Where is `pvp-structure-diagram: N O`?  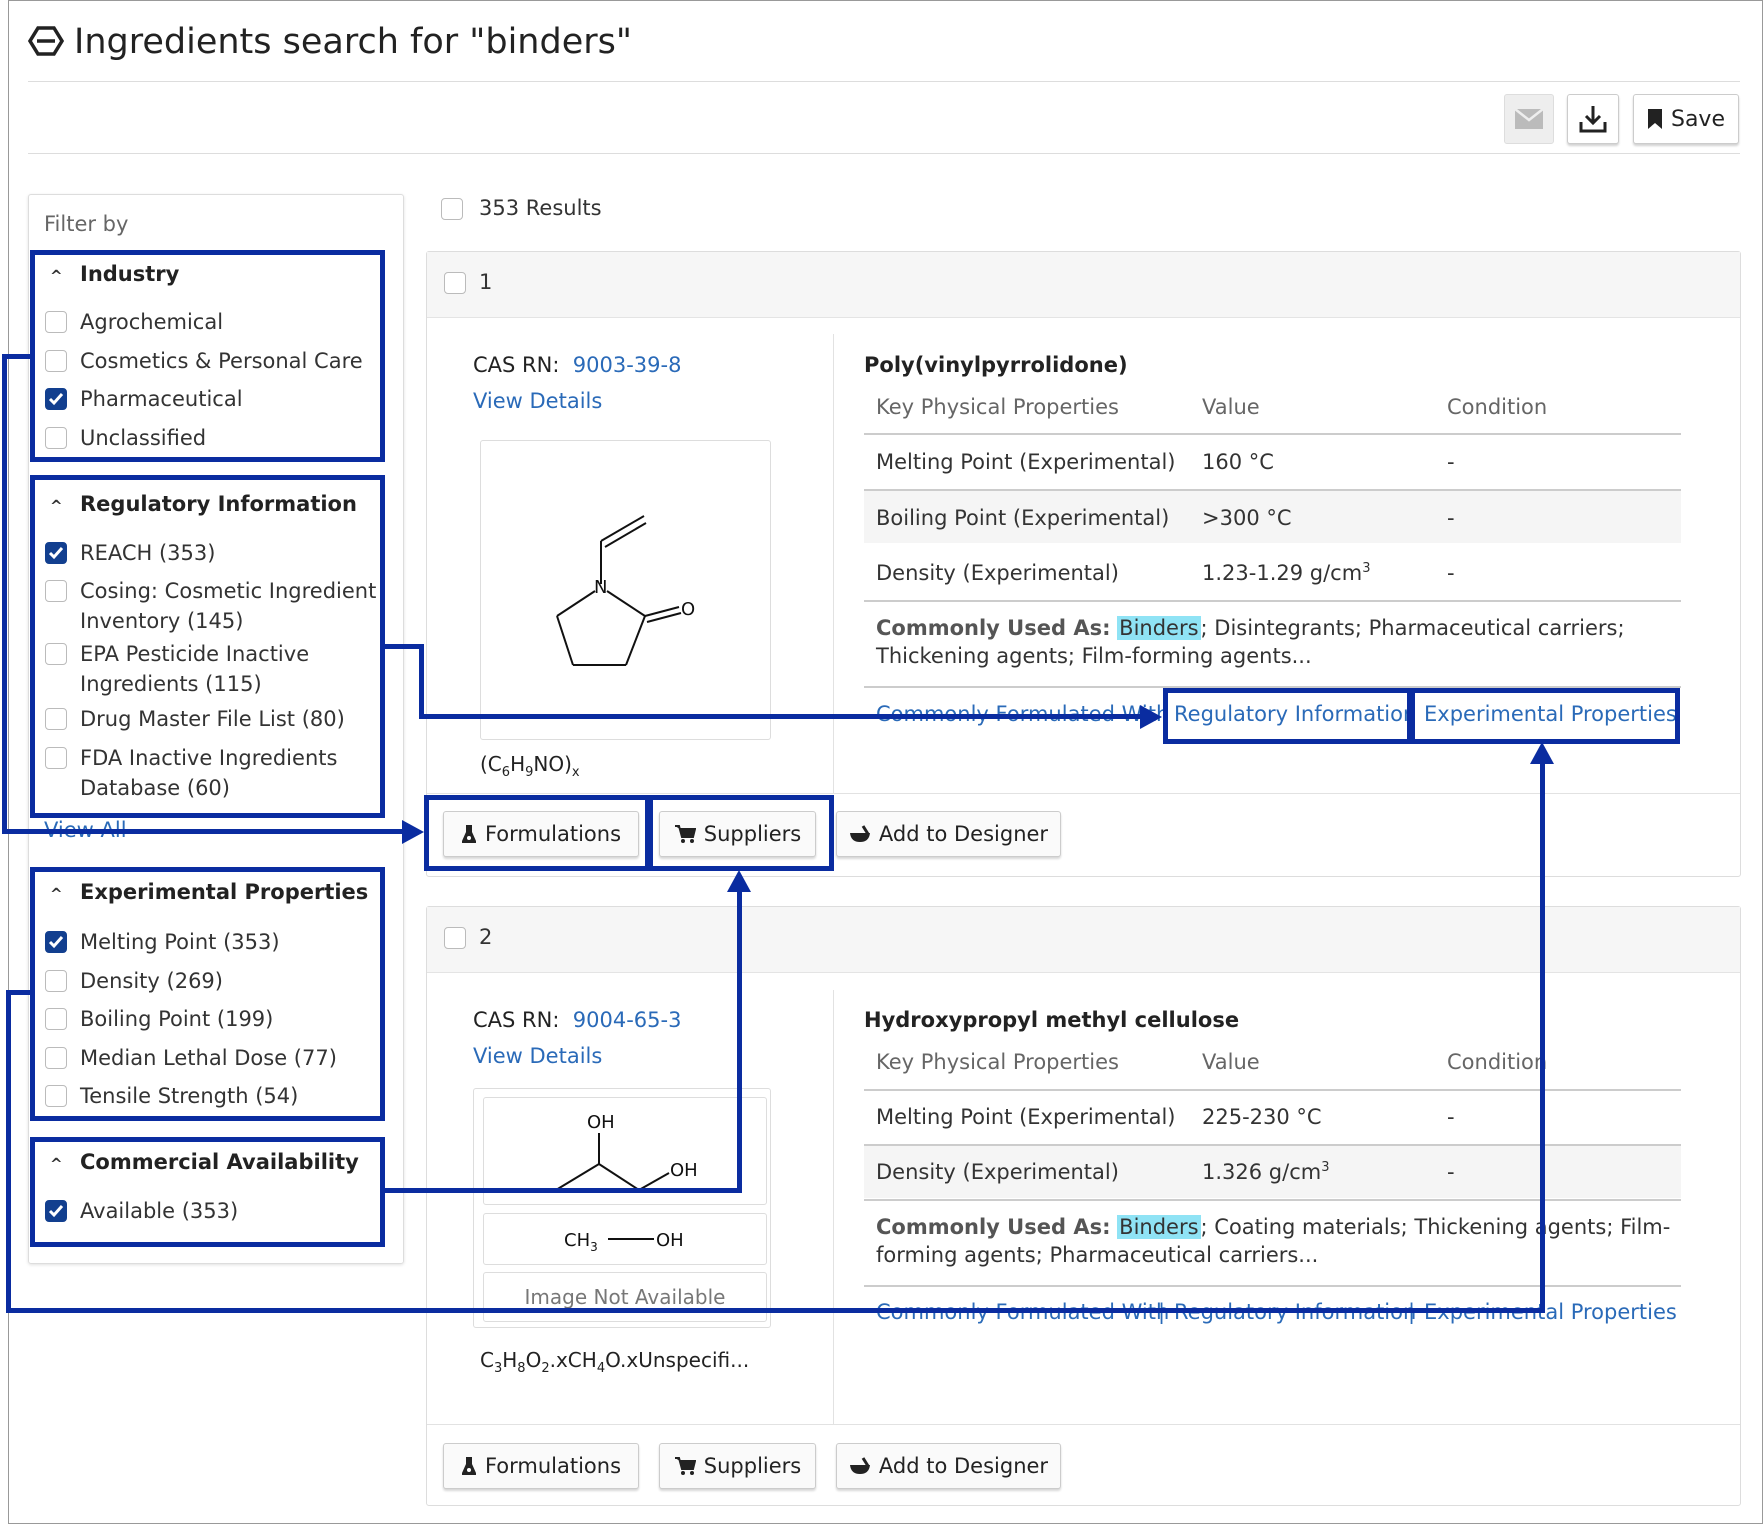
pvp-structure-diagram: N O is located at coordinates (625, 590).